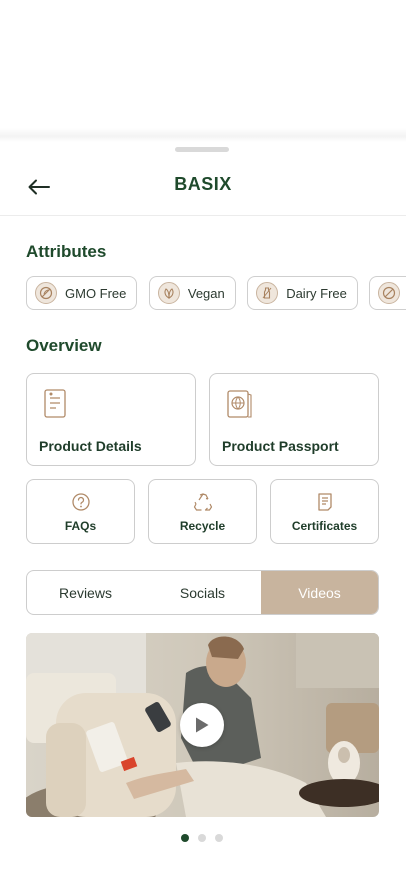 The height and width of the screenshot is (878, 406). I want to click on leaf-icon, so click(168, 293).